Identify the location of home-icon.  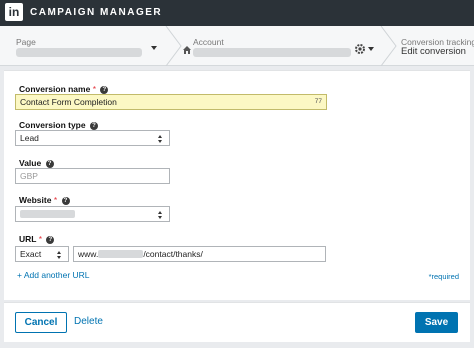
(187, 50).